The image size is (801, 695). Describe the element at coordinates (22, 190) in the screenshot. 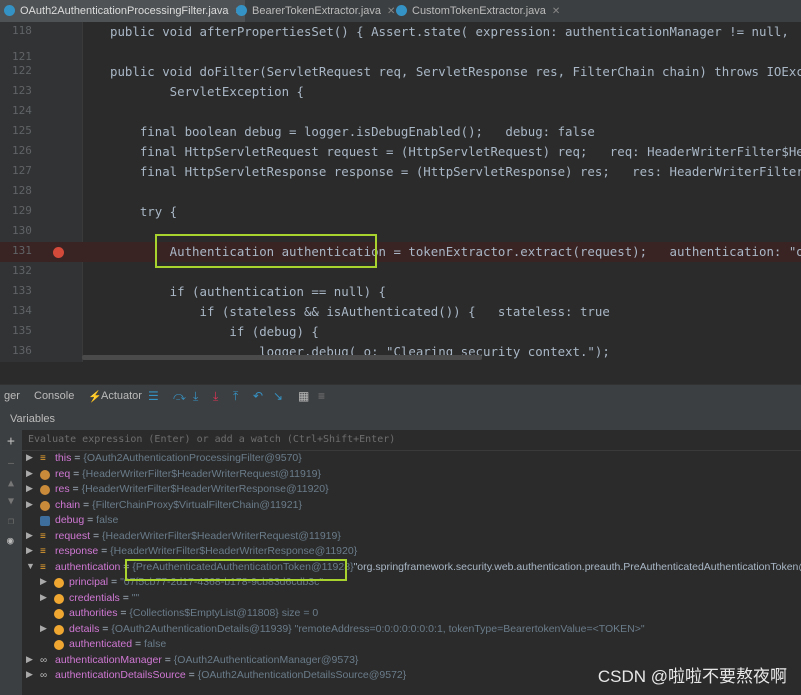

I see `line-number: 128` at that location.